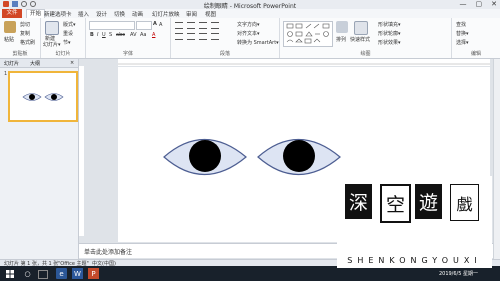 This screenshot has width=500, height=281. I want to click on increase-indent-icon, so click(215, 25).